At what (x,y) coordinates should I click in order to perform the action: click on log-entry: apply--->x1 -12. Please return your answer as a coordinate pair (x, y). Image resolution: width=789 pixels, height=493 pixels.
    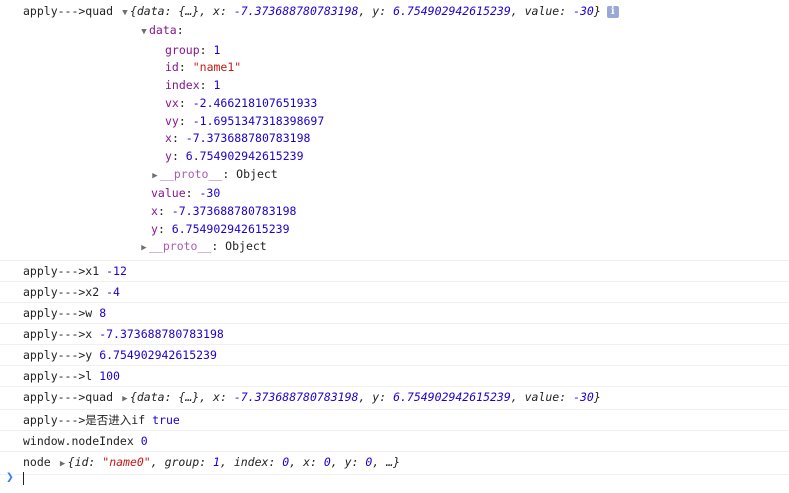
    Looking at the image, I should click on (394, 272).